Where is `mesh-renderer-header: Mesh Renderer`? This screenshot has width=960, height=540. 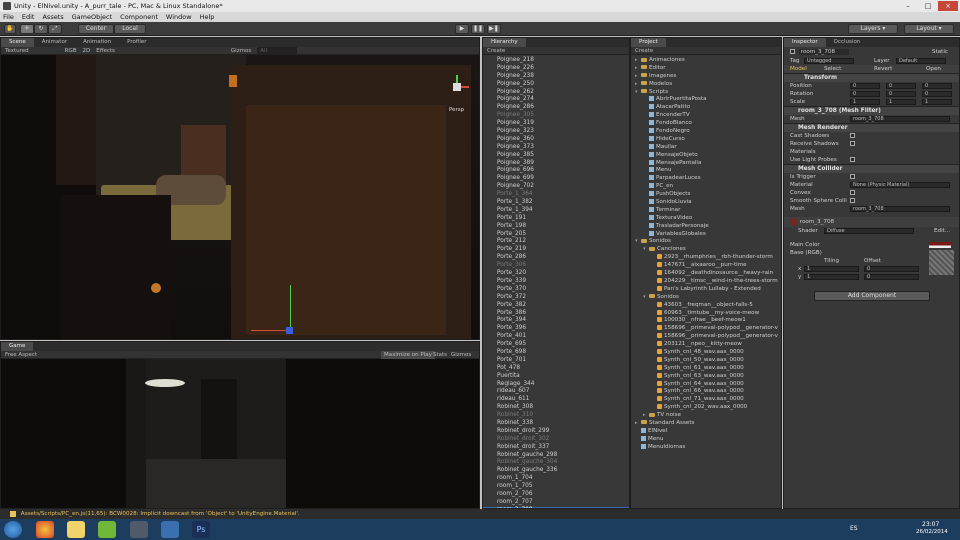
mesh-renderer-header: Mesh Renderer is located at coordinates (871, 127).